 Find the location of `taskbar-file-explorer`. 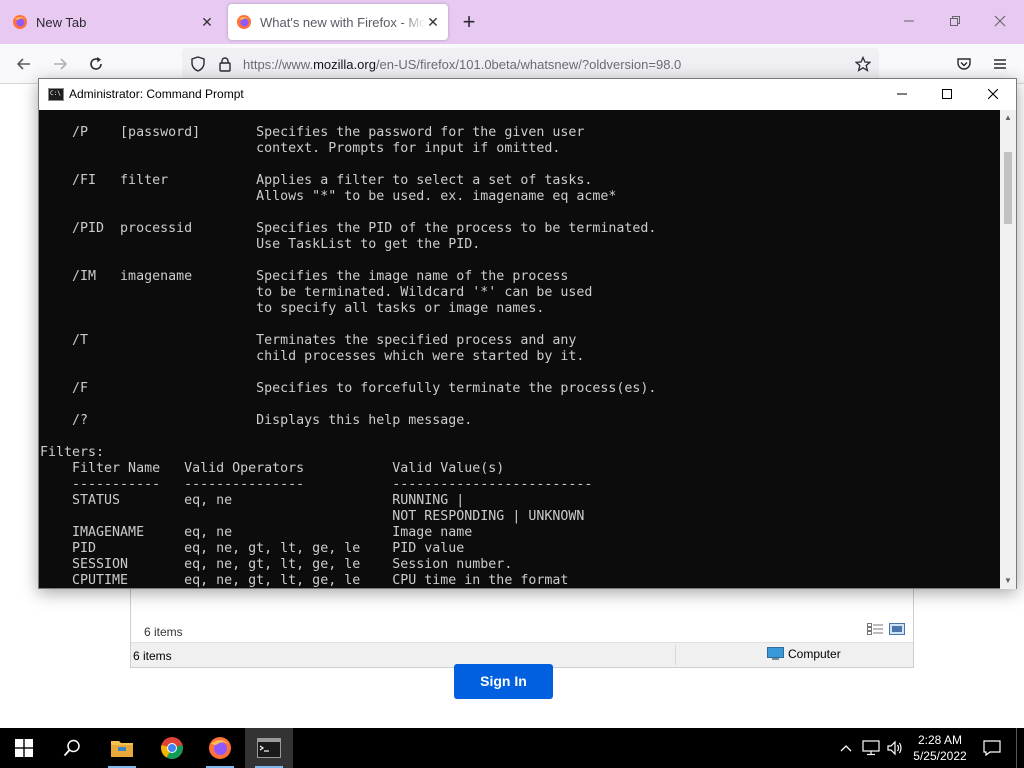

taskbar-file-explorer is located at coordinates (122, 748).